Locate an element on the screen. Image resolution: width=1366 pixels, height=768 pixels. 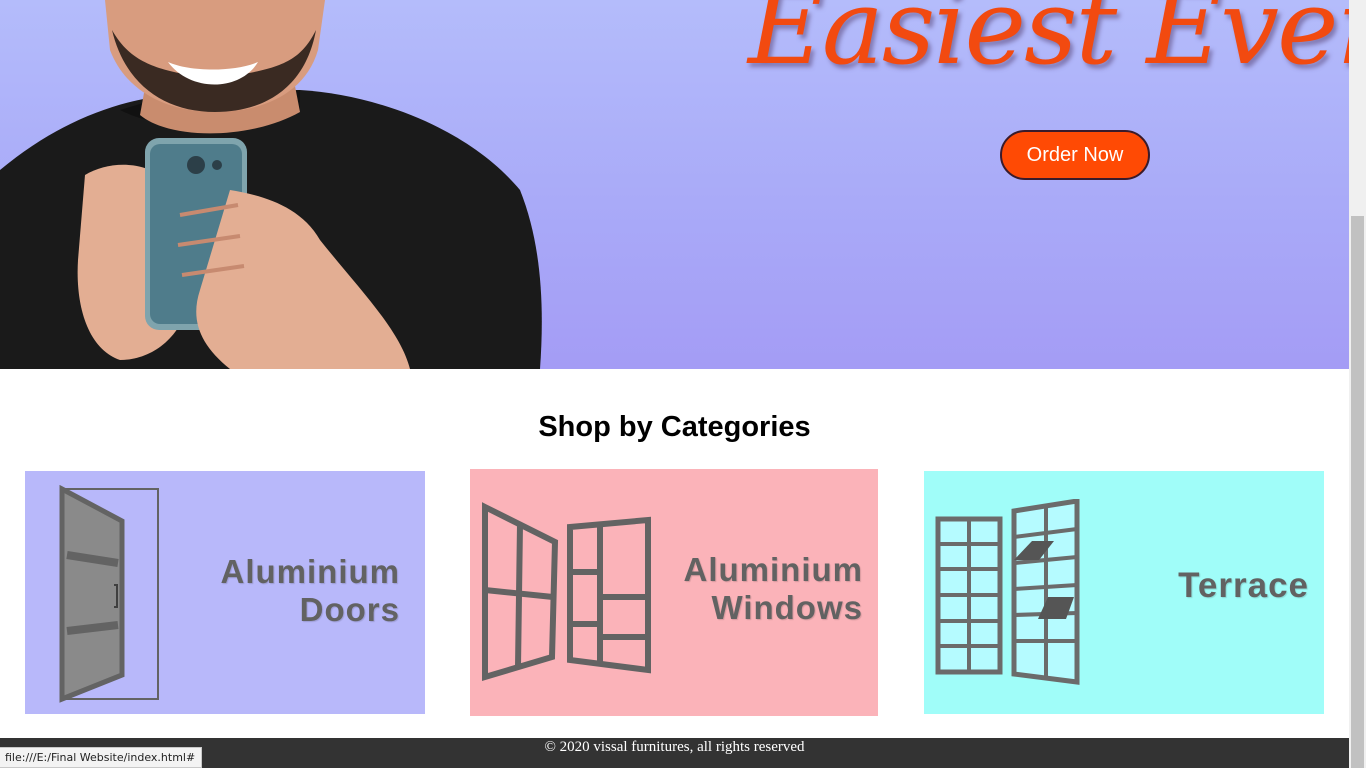
category-card-terrace: Terrace is located at coordinates (1124, 592).